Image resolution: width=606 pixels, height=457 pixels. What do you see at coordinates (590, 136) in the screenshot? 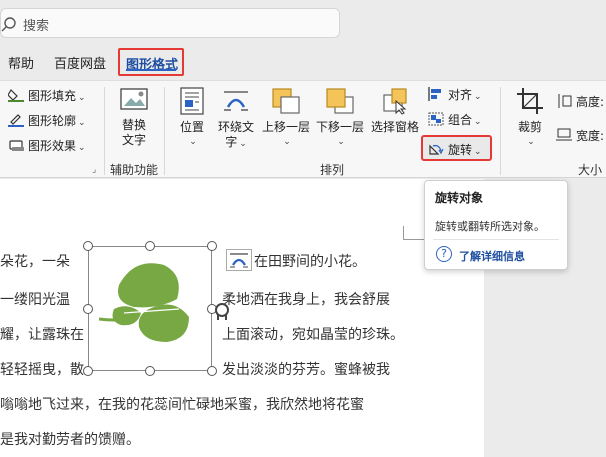
I see `width-label: 宽度:` at bounding box center [590, 136].